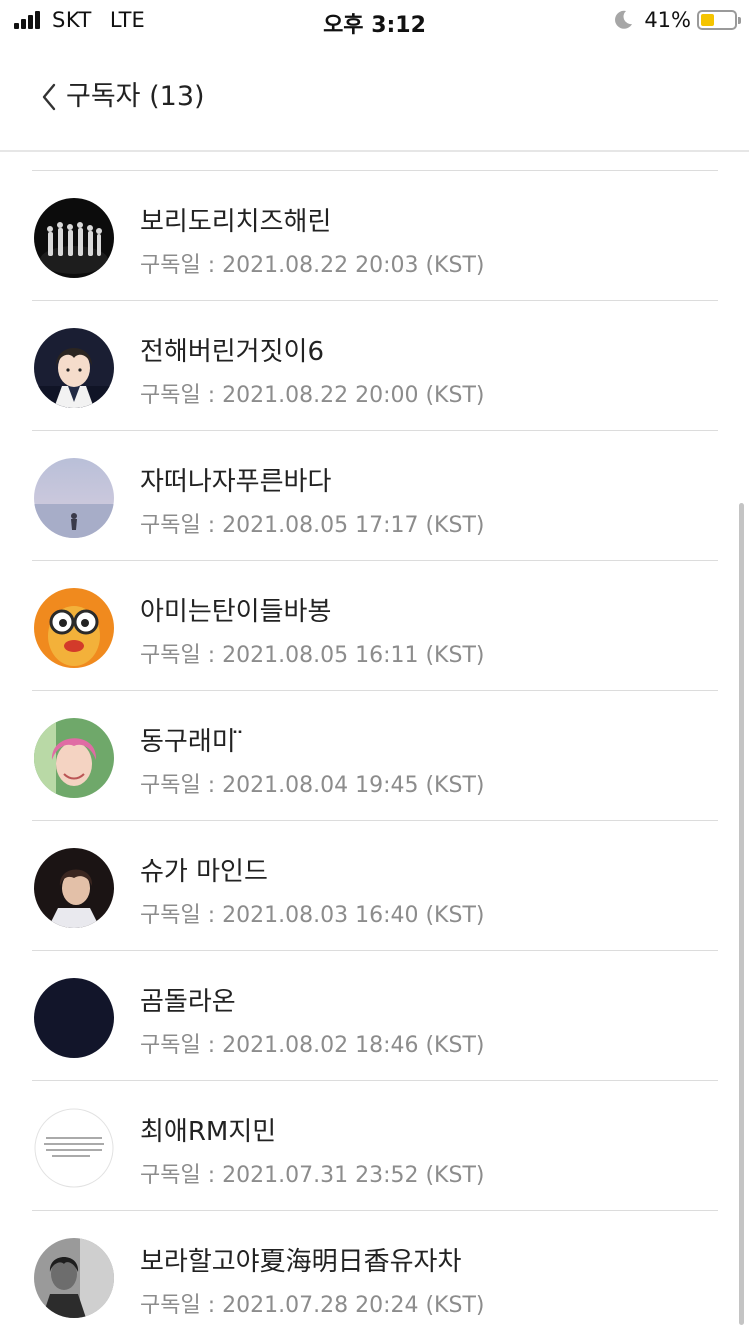 The image size is (749, 1334). Describe the element at coordinates (375, 756) in the screenshot. I see `subscriber-row: 동구래미 ̈ 구독일 : 2021.08.04 19:45 (KST)` at that location.